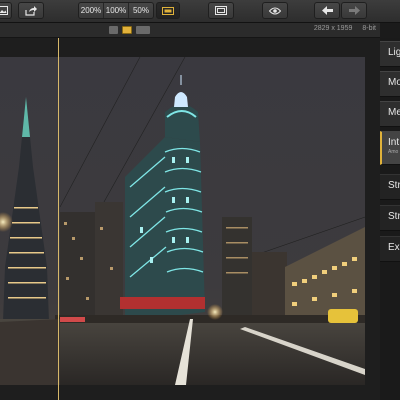 The width and height of the screenshot is (400, 400). What do you see at coordinates (369, 28) in the screenshot?
I see `image-bit-depth: 8-bit` at bounding box center [369, 28].